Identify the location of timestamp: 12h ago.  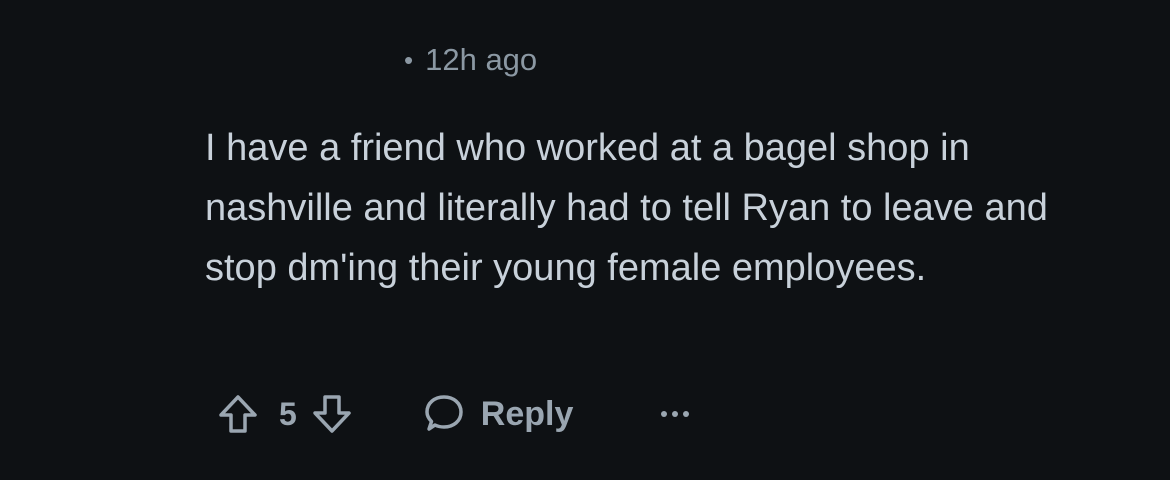
(481, 59).